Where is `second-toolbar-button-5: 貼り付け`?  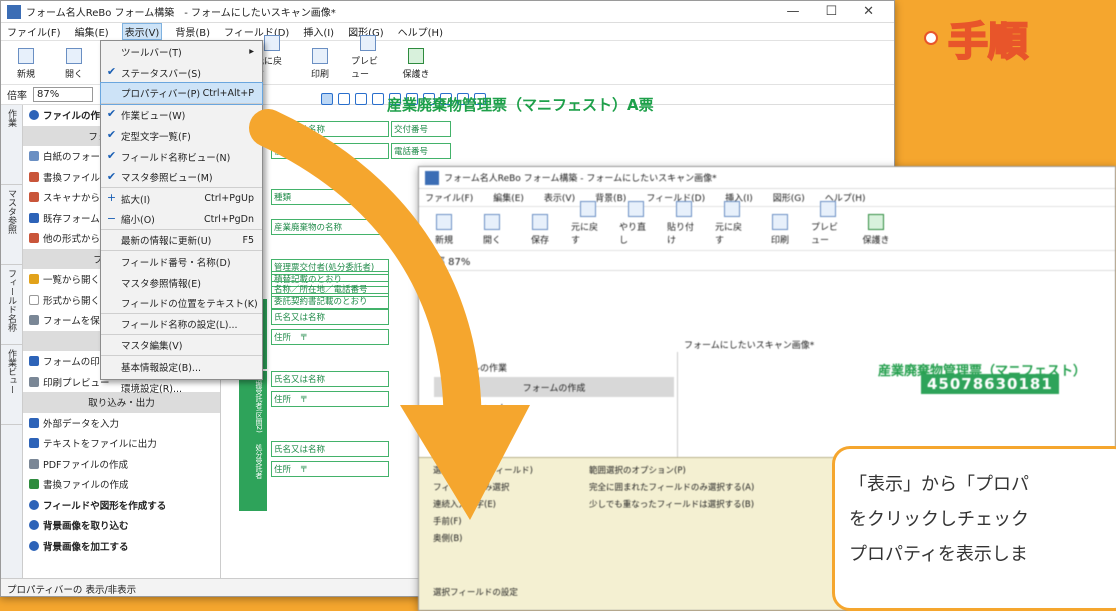
second-toolbar-button-5: 貼り付け is located at coordinates (684, 223).